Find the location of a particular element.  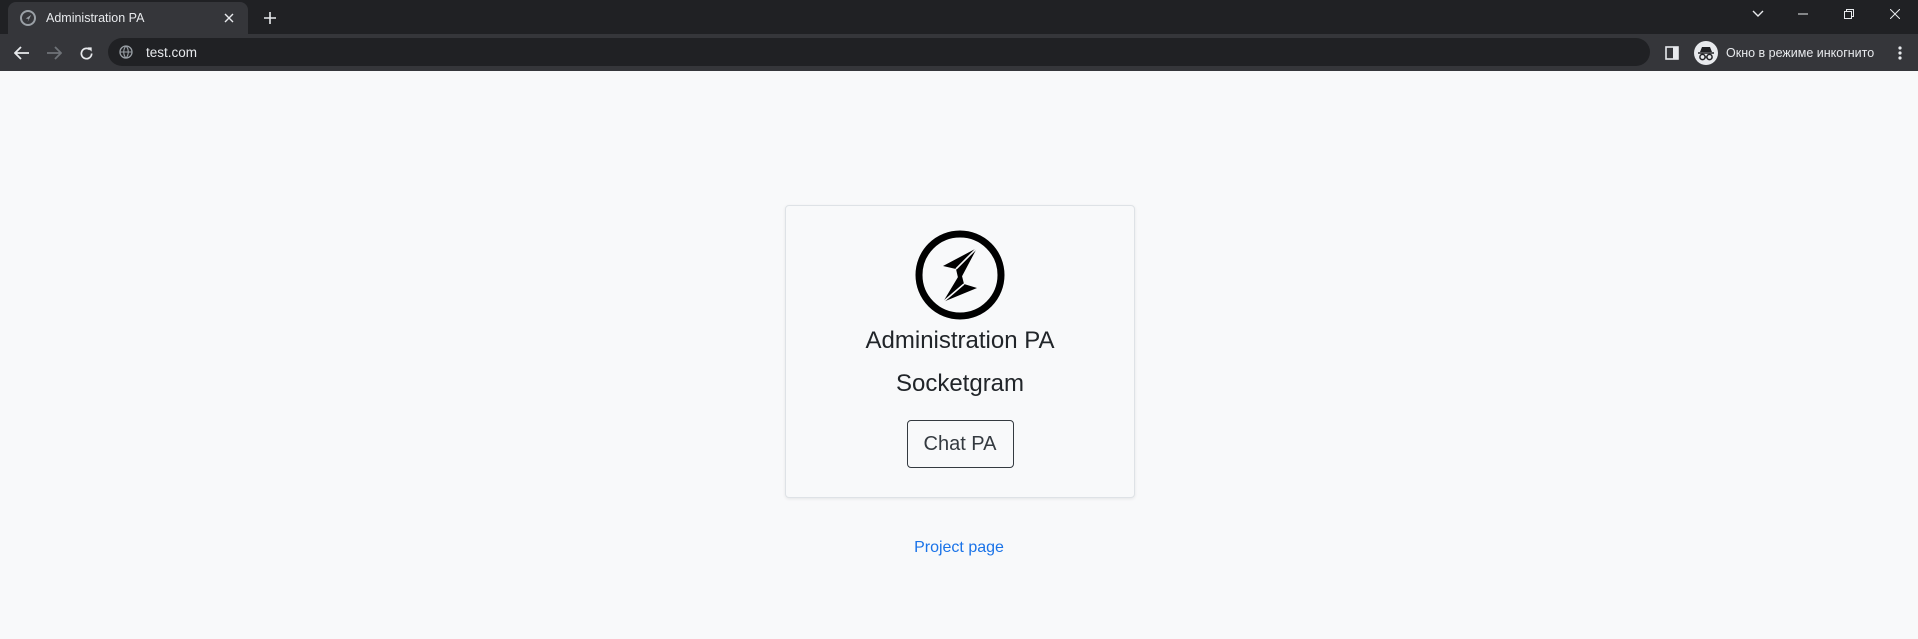

arrow-right-icon is located at coordinates (54, 53).